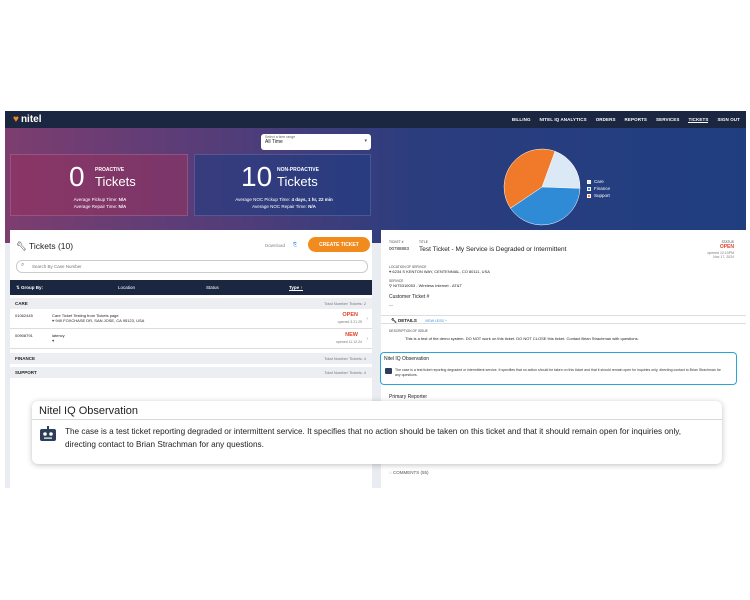 This screenshot has width=750, height=600. Describe the element at coordinates (212, 287) in the screenshot. I see `group-status: Status` at that location.